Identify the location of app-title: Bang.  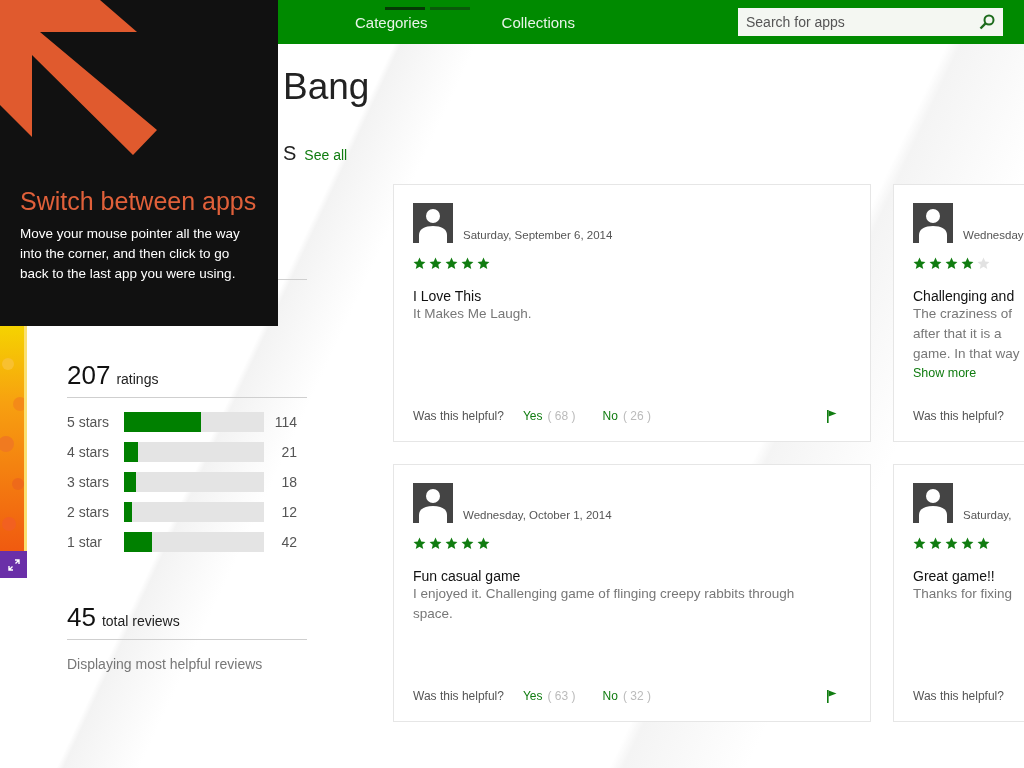
(326, 86).